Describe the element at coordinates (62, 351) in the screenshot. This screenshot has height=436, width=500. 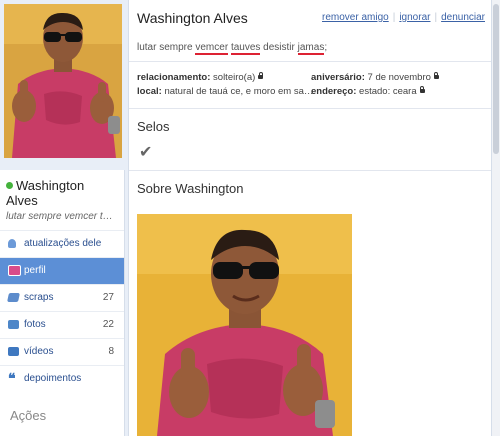
I see `sidebar-item-videos: vídeos 8` at that location.